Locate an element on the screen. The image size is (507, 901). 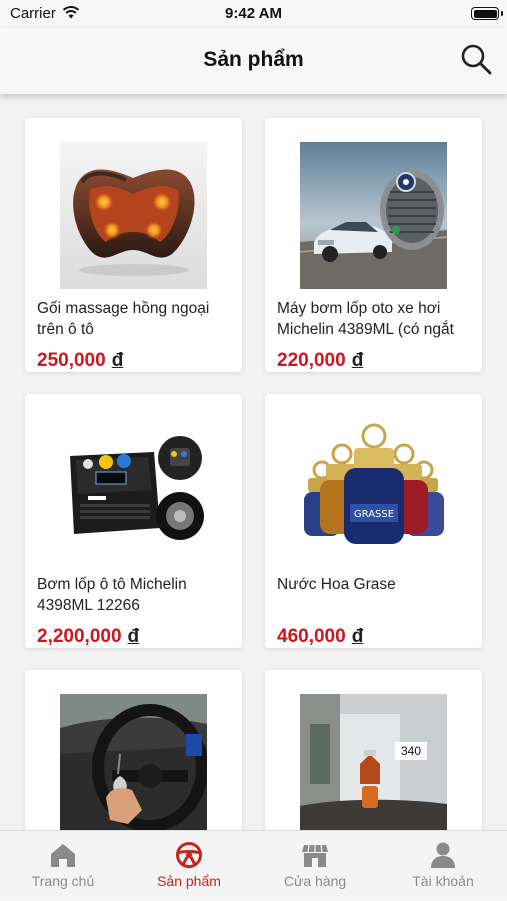
tab-label: Cửa hàng is located at coordinates (315, 881).